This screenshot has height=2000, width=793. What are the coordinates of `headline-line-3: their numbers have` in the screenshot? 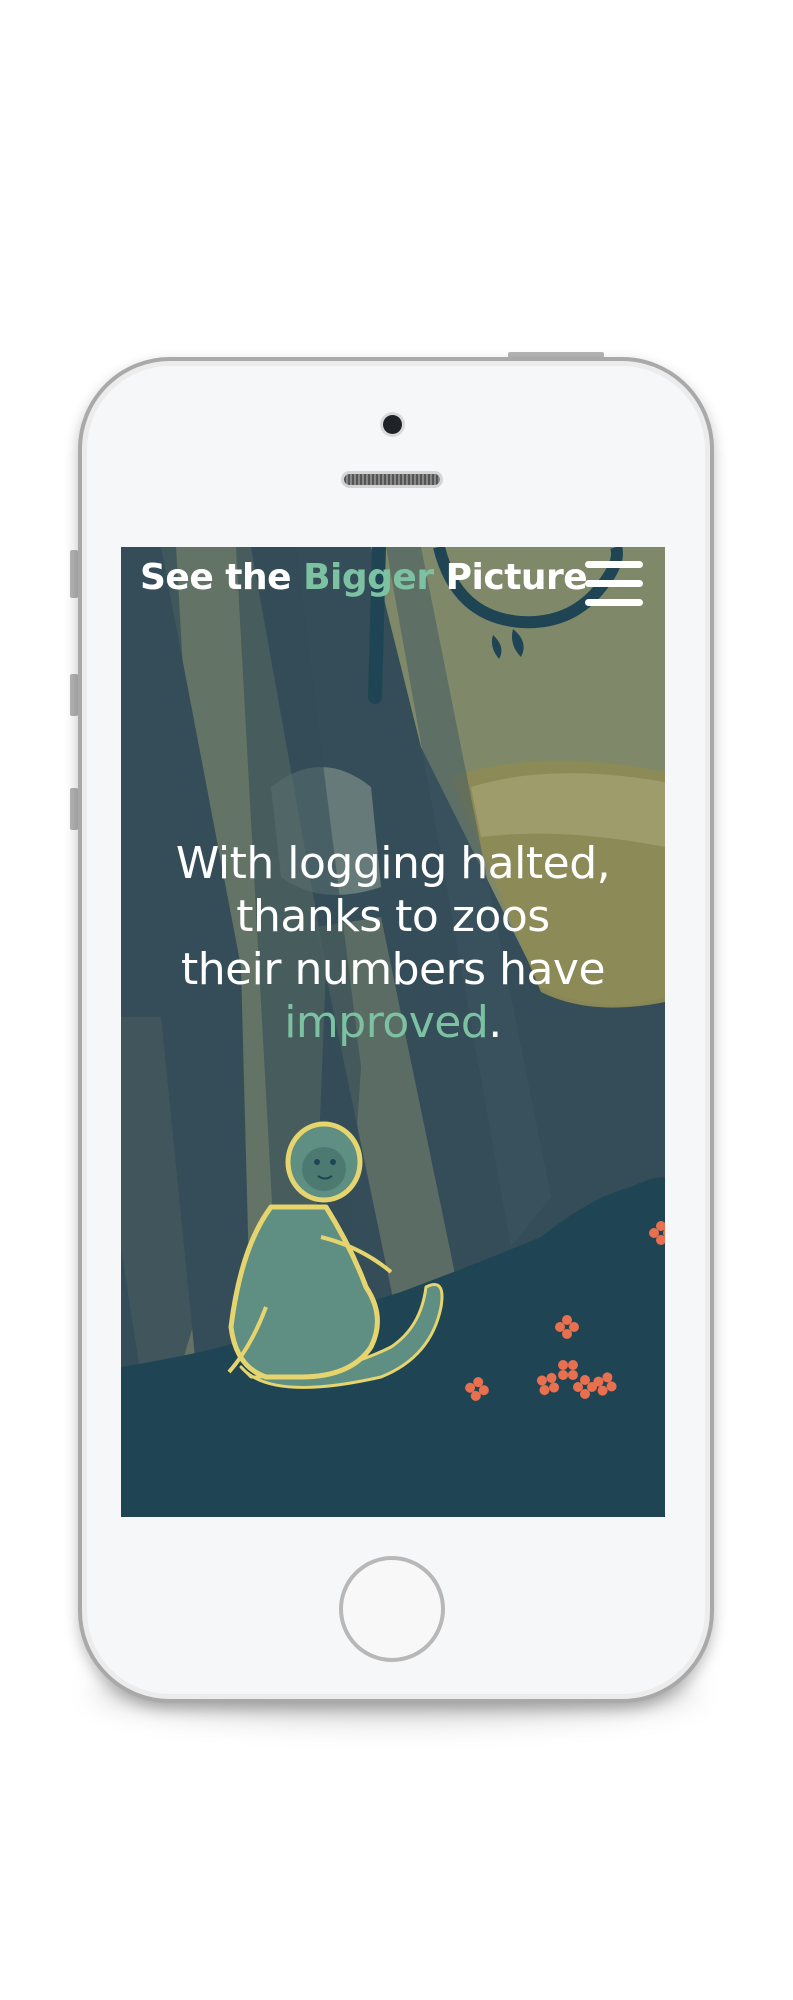 It's located at (393, 969).